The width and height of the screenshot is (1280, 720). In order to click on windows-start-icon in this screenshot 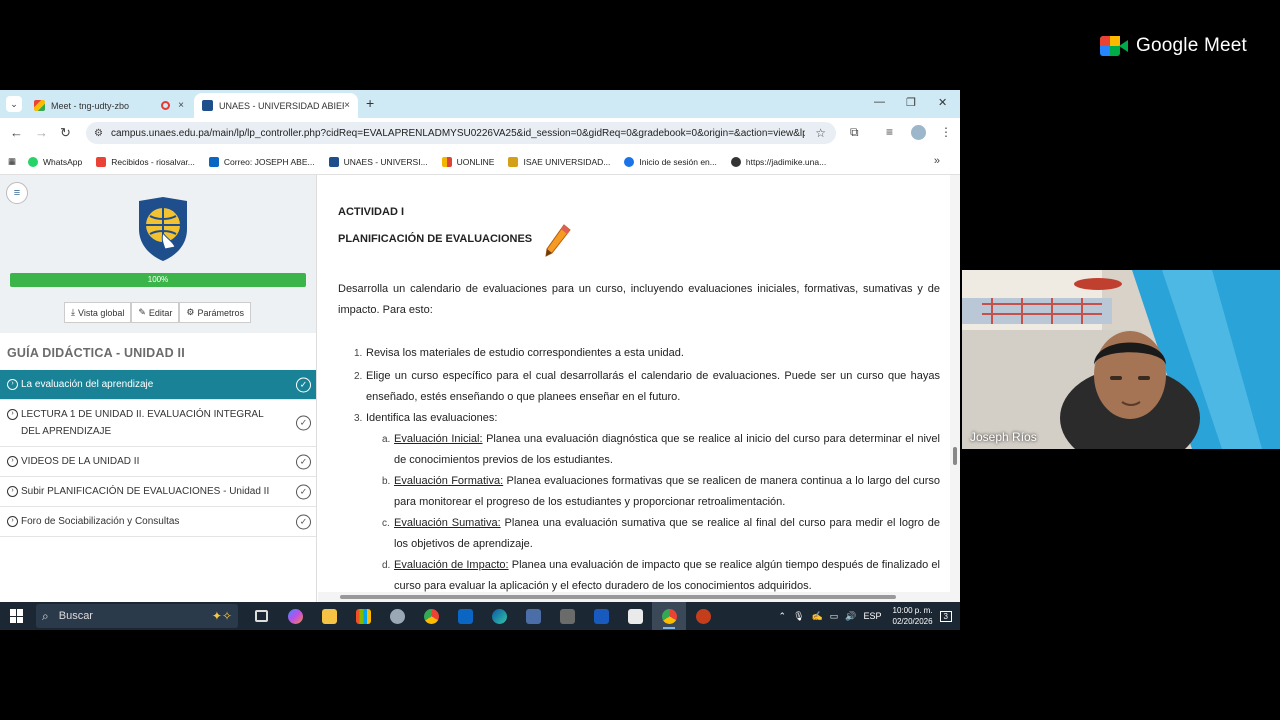, I will do `click(17, 616)`.